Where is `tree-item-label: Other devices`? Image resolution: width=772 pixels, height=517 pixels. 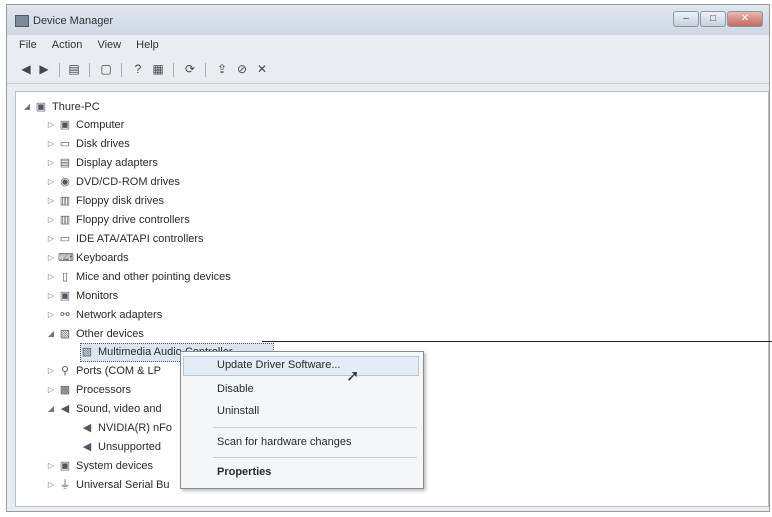
tree-item-label: Other devices is located at coordinates (110, 334).